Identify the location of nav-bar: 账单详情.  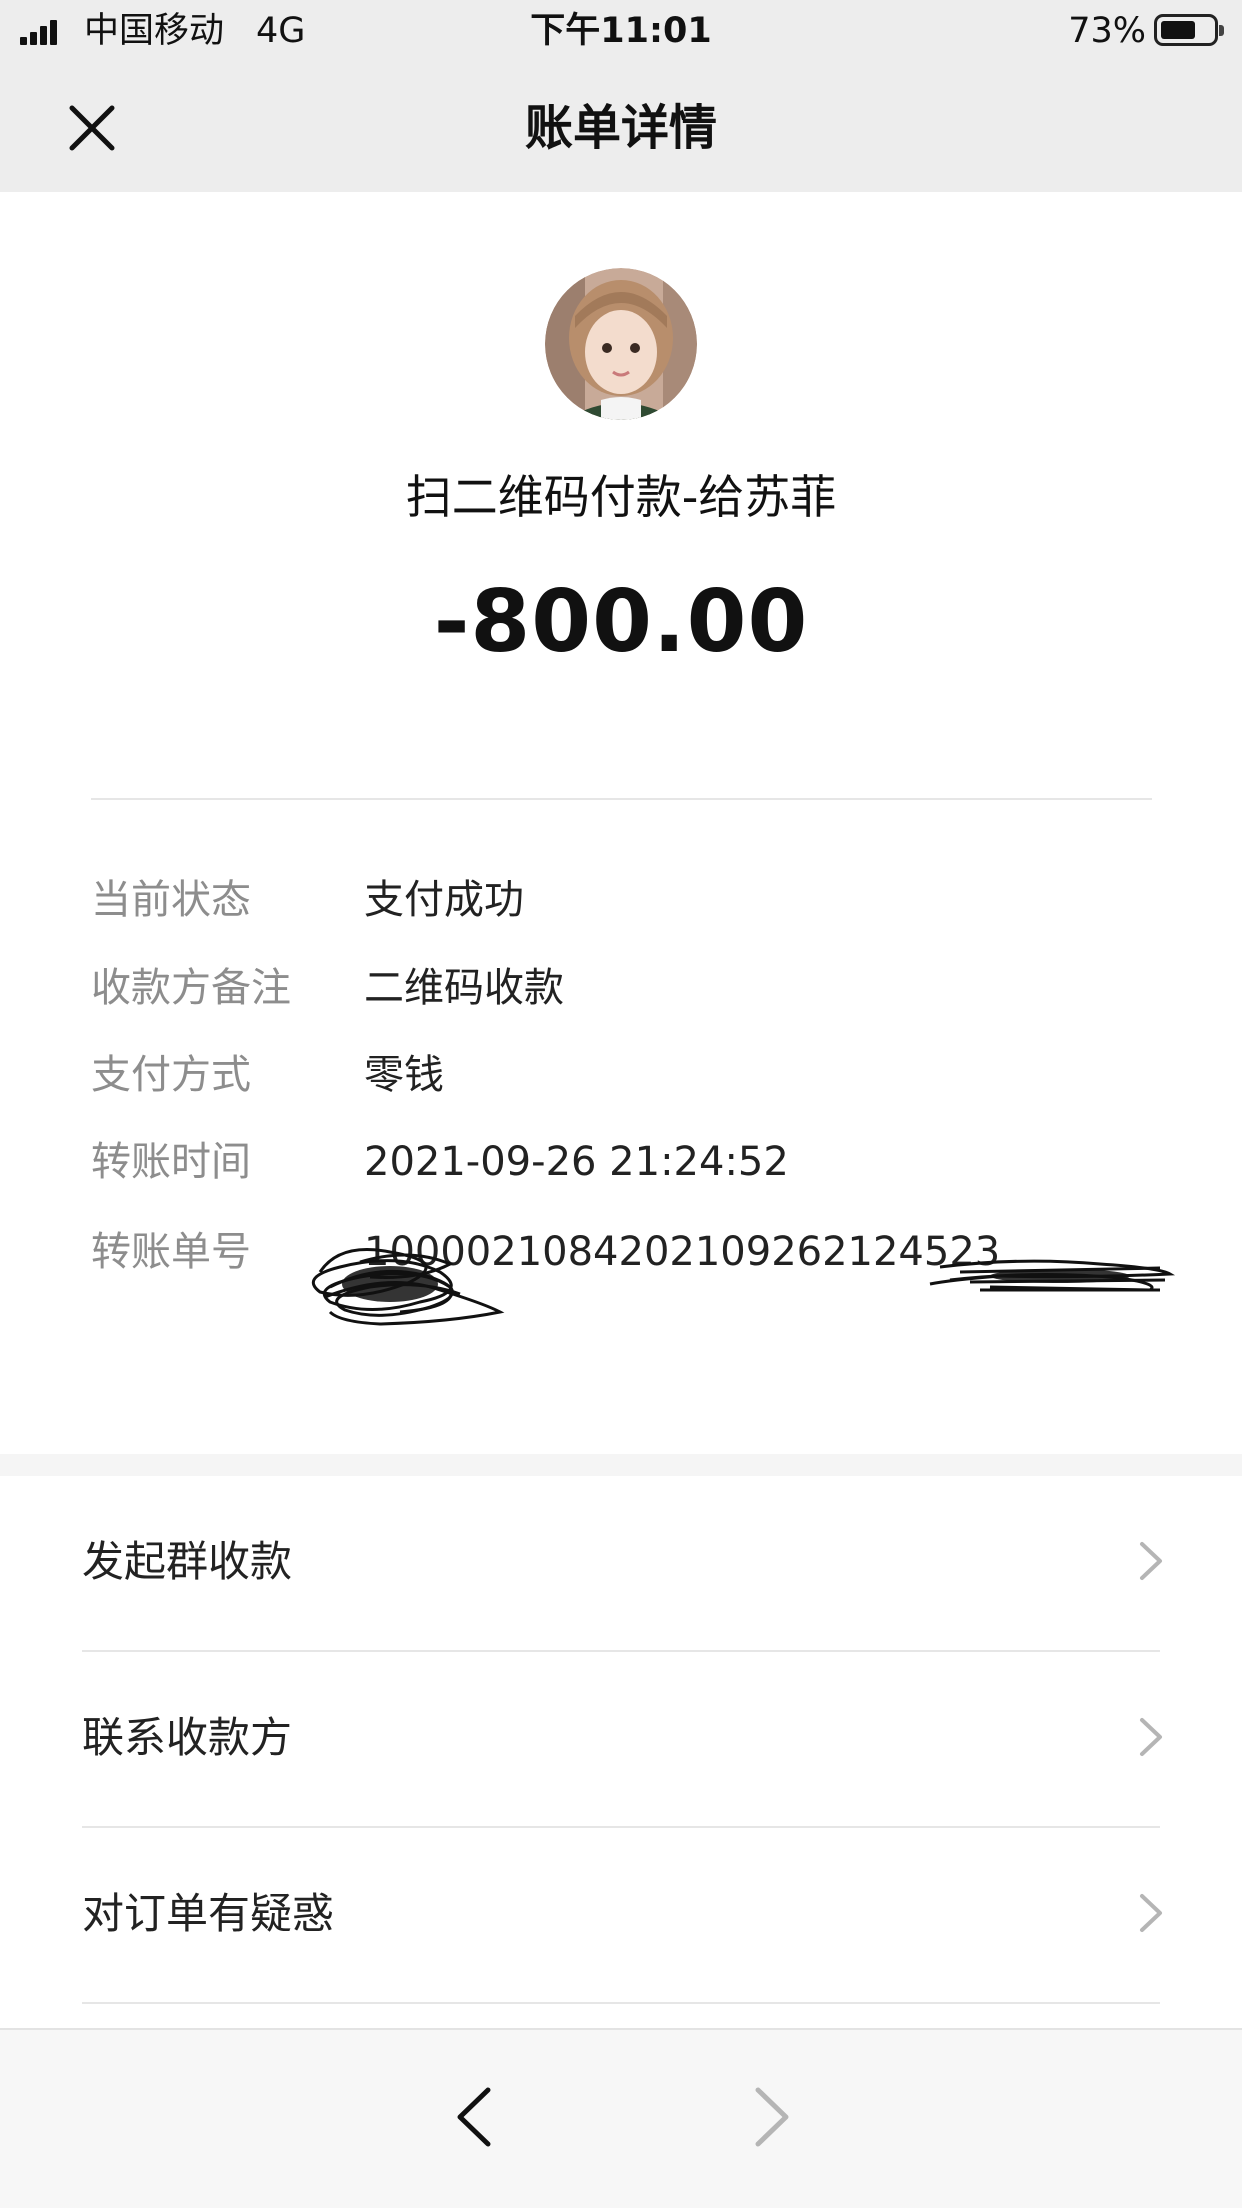
(621, 127).